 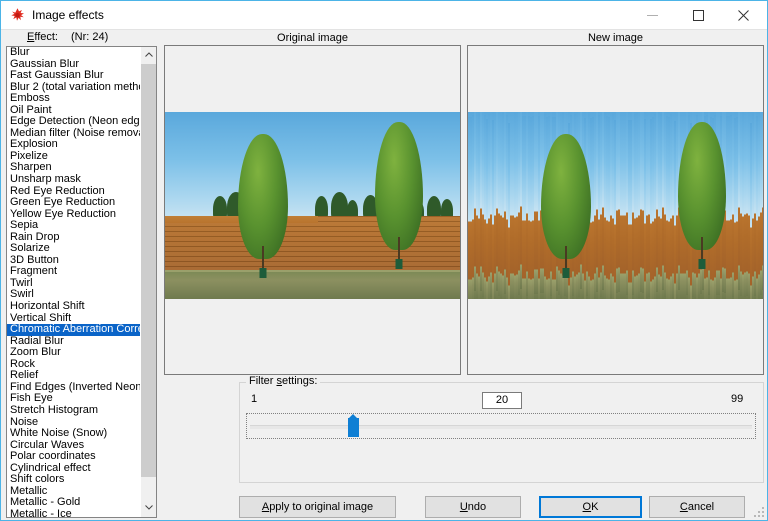 I want to click on effect-list-item: Blur, so click(x=74, y=53).